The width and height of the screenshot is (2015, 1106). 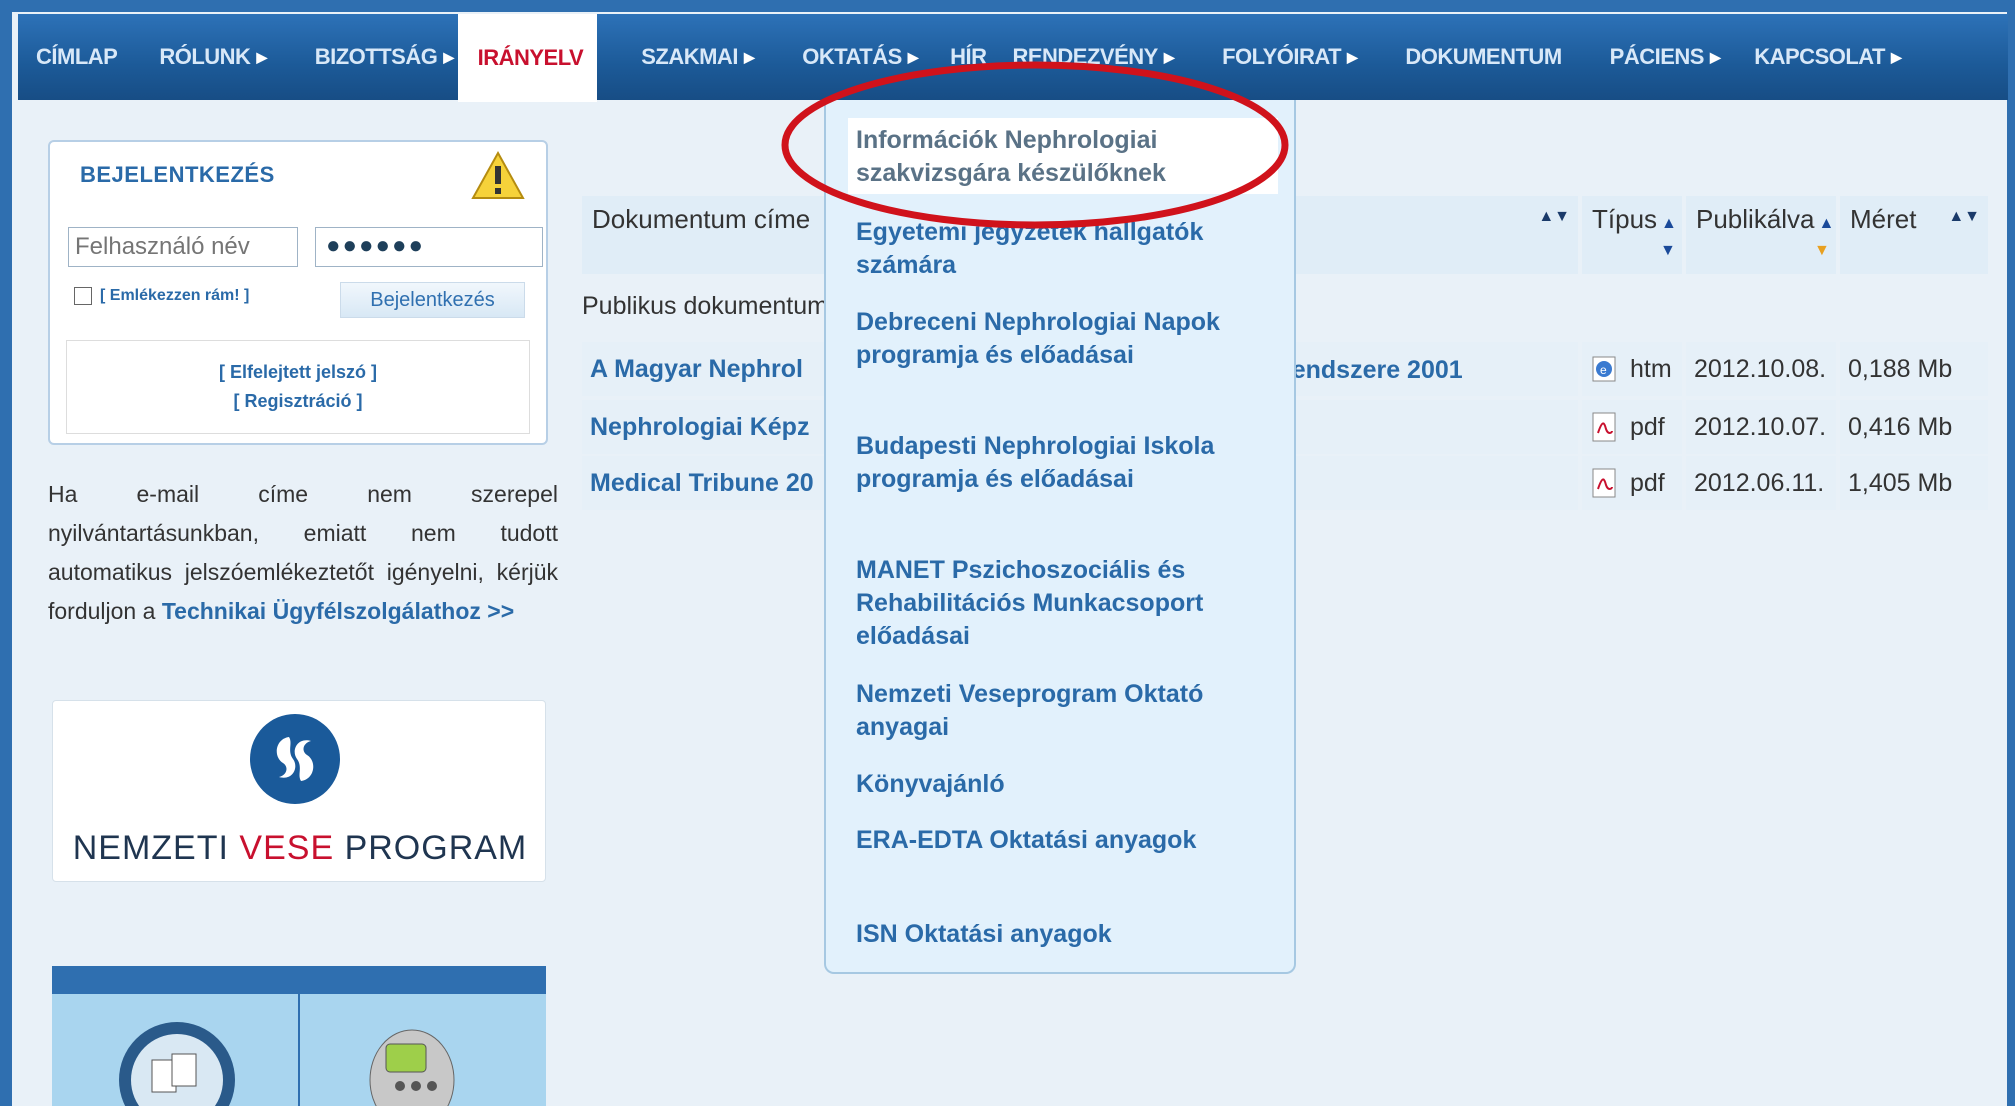 What do you see at coordinates (1651, 368) in the screenshot?
I see `doc-type-label: htm` at bounding box center [1651, 368].